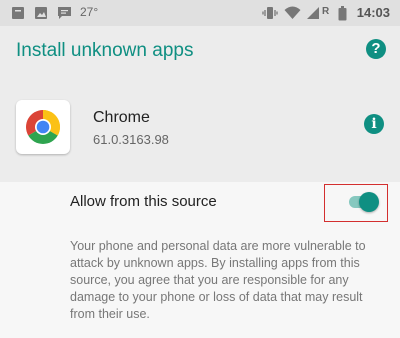  I want to click on allow-source-label: Allow from this source, so click(143, 201).